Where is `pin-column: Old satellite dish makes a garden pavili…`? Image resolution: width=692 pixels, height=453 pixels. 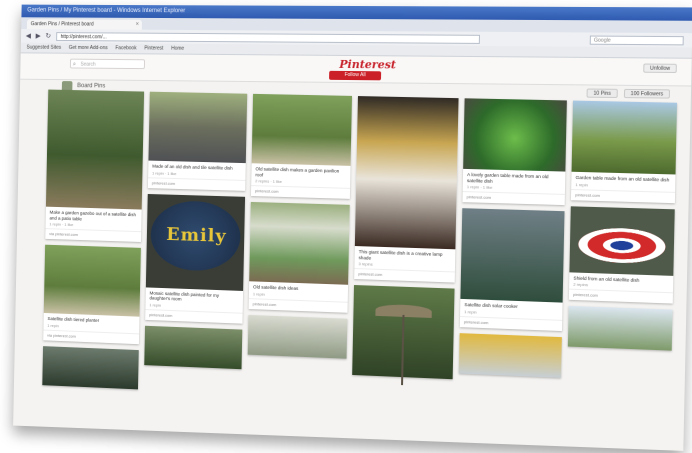
pin-column: Old satellite dish makes a garden pavili… is located at coordinates (299, 264).